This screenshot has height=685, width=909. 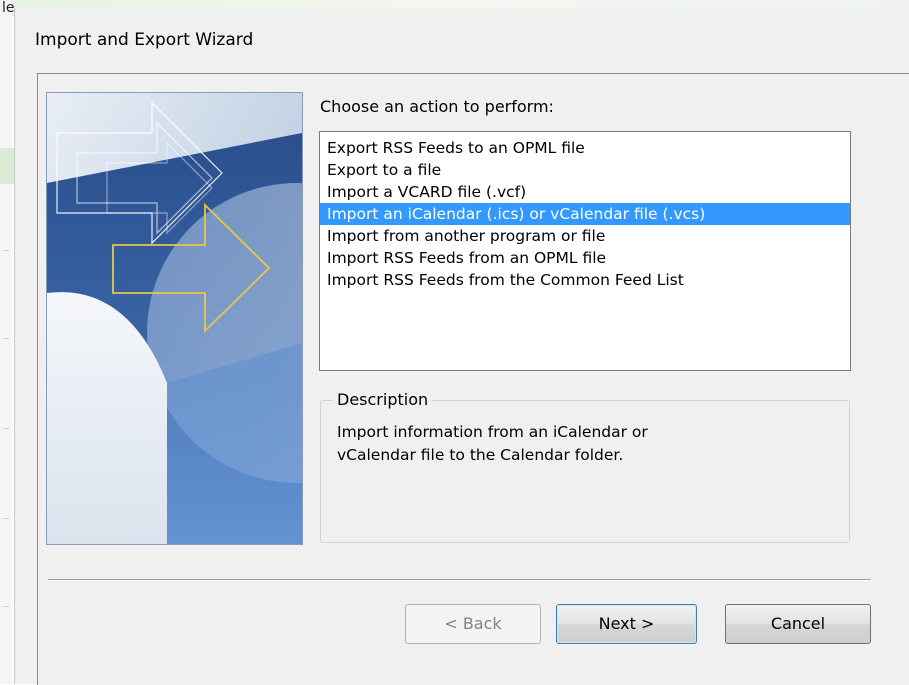 I want to click on cancel-button: Cancel, so click(x=798, y=624).